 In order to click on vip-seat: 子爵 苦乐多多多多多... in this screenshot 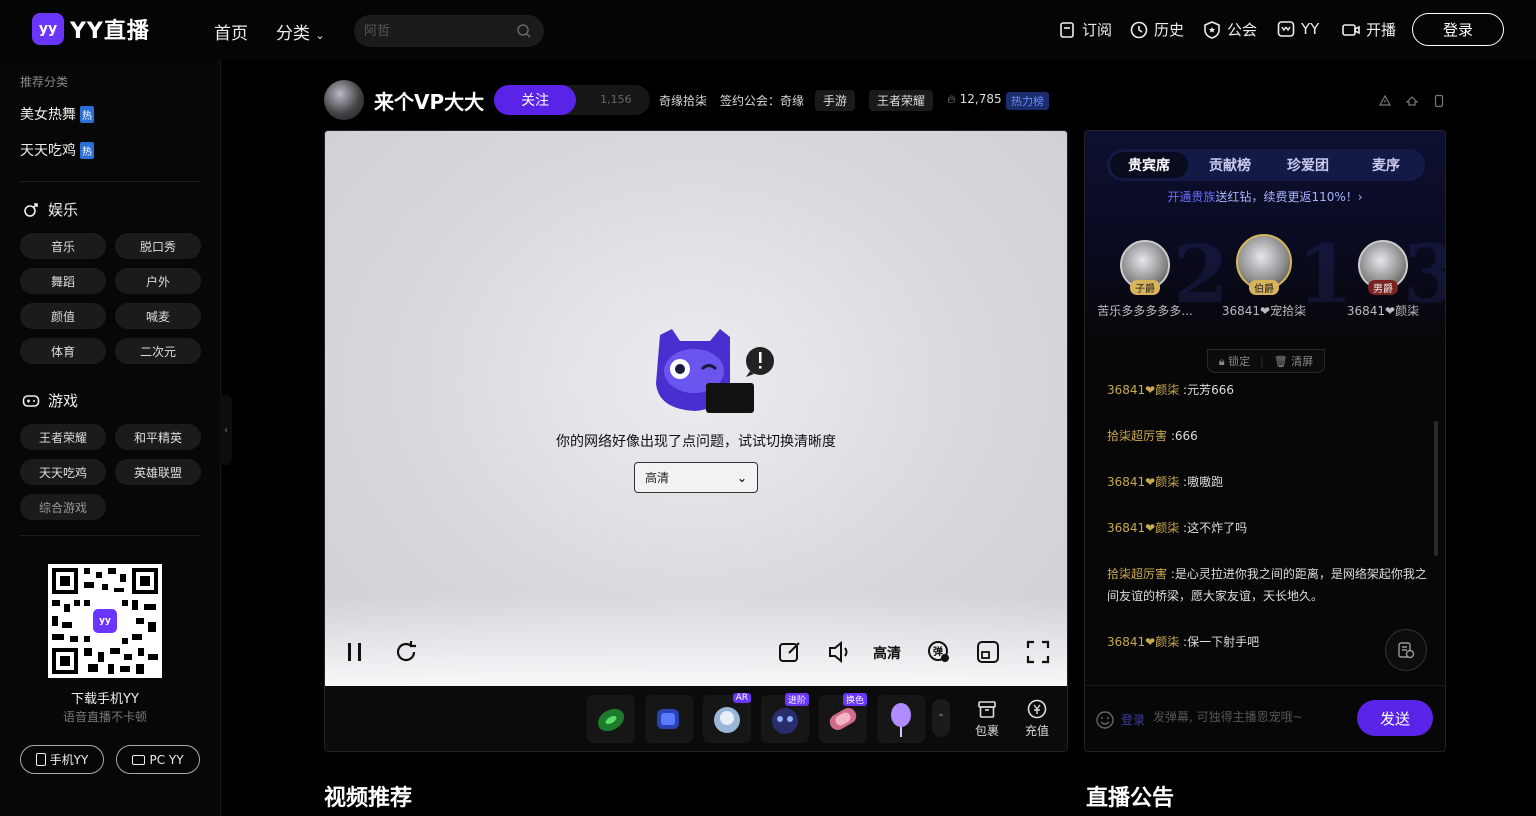, I will do `click(1145, 279)`.